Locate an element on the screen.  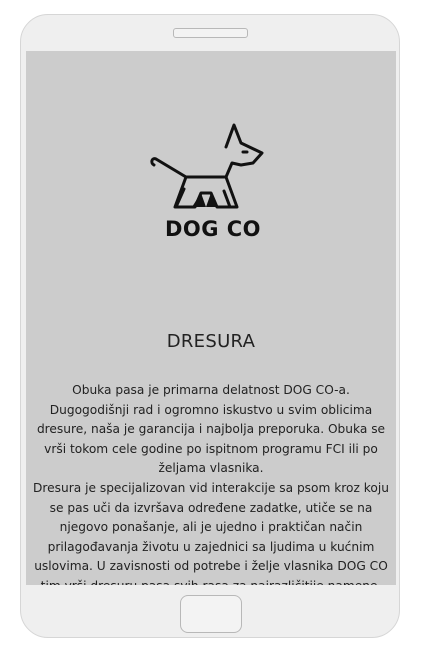
dog-logo-icon is located at coordinates (207, 166).